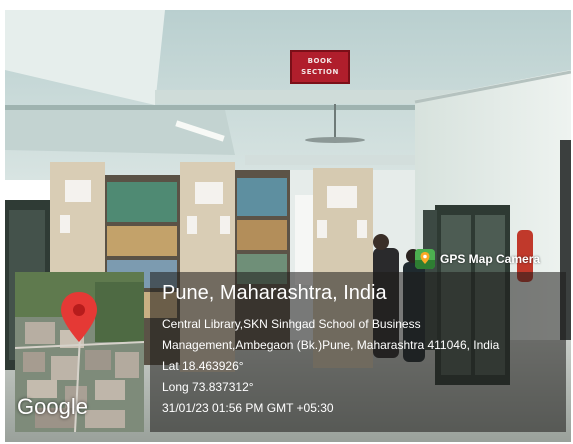 Image resolution: width=573 pixels, height=444 pixels. I want to click on location-title: Pune, Maharashtra, India, so click(274, 293).